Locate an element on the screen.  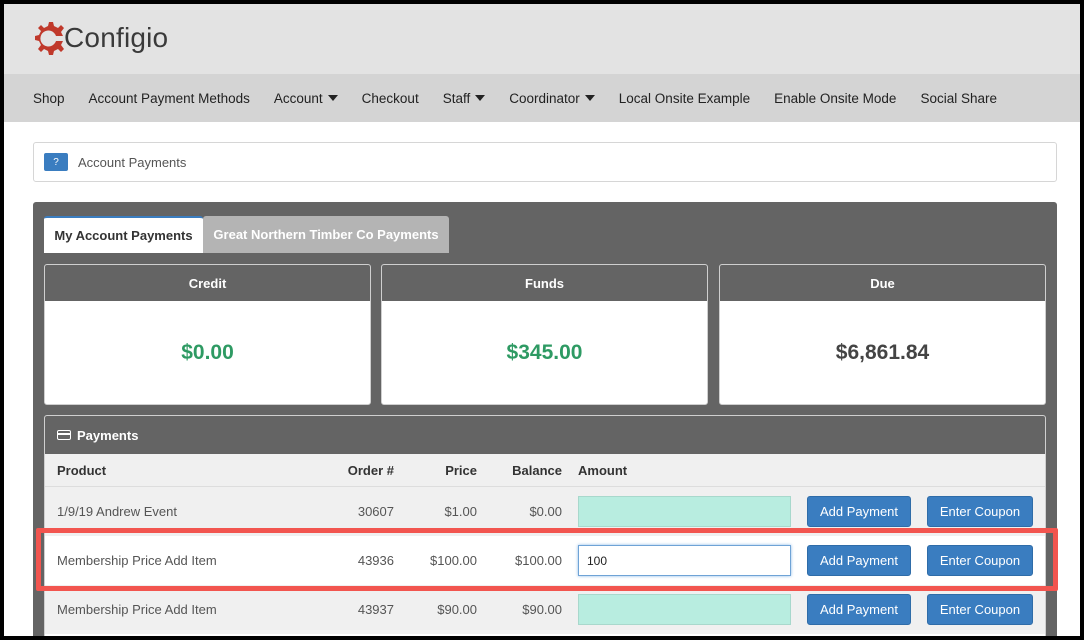
nav-item-enable-onsite-mode: Enable Onsite Mode is located at coordinates (835, 98).